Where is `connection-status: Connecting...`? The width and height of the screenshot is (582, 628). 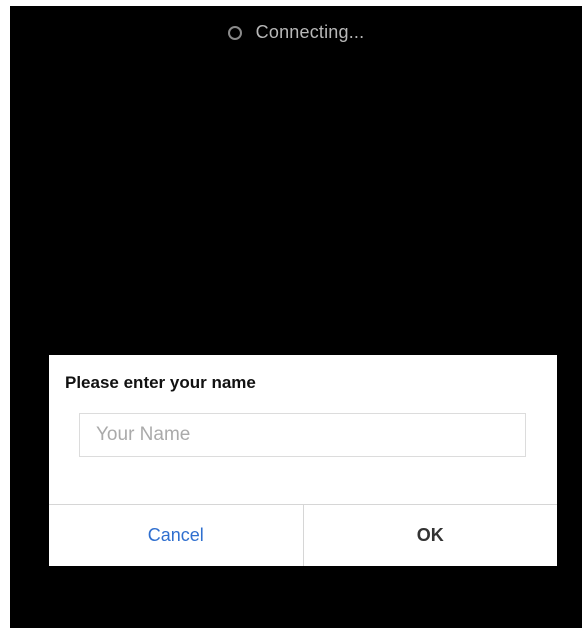 connection-status: Connecting... is located at coordinates (296, 32).